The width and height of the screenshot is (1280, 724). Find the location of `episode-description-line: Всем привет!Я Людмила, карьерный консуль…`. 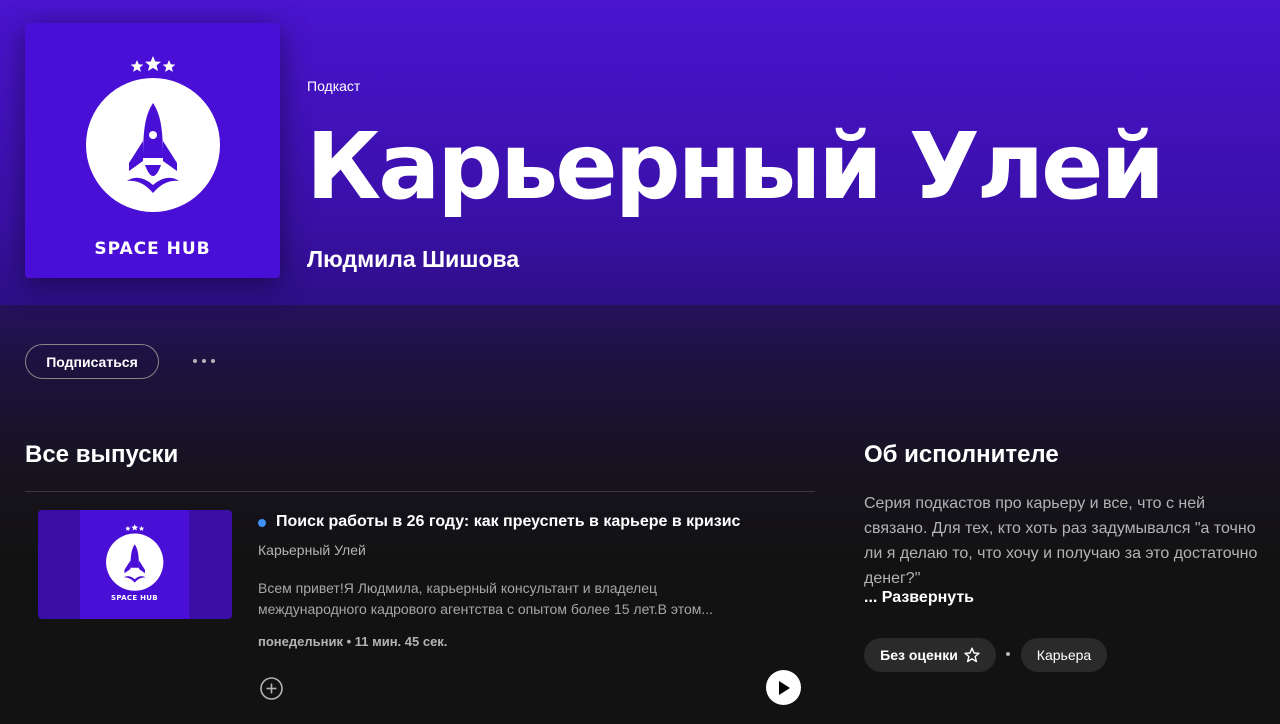

episode-description-line: Всем привет!Я Людмила, карьерный консуль… is located at coordinates (458, 588).